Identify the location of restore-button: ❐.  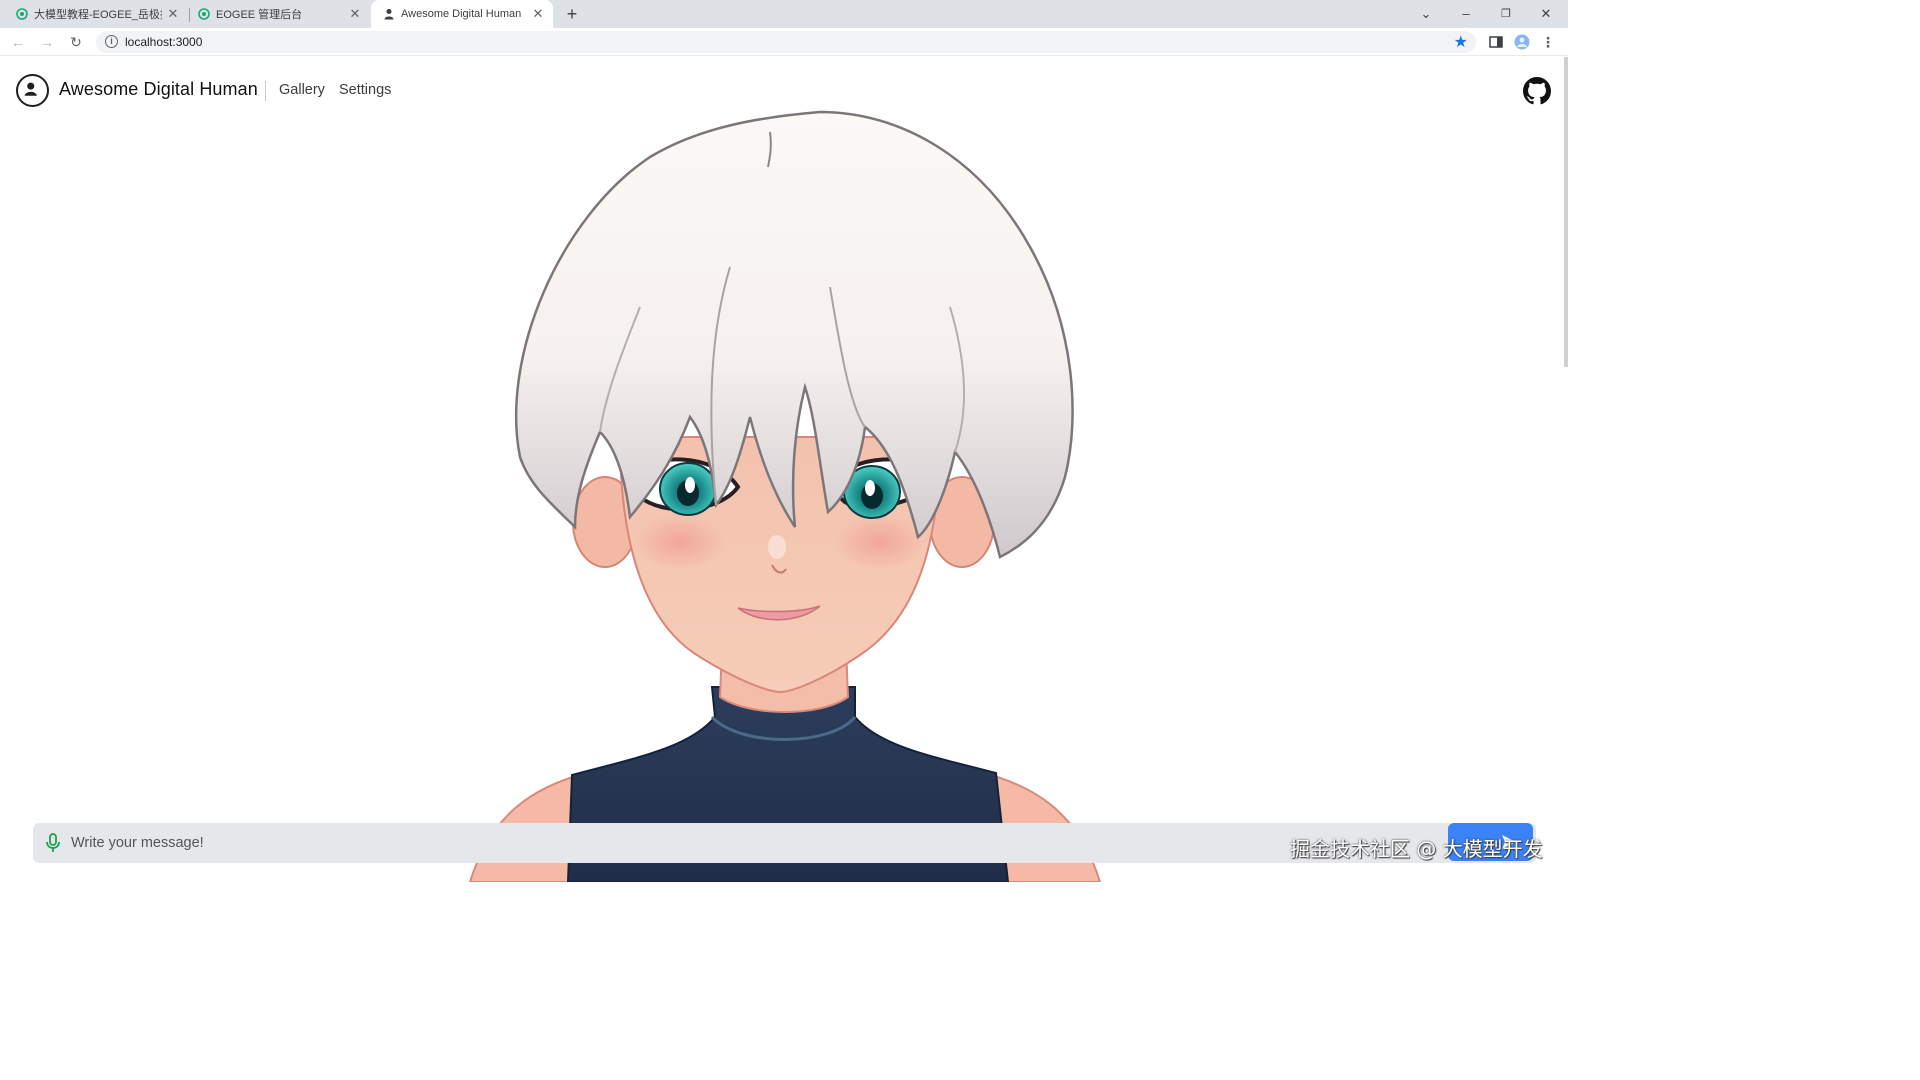
(1506, 14).